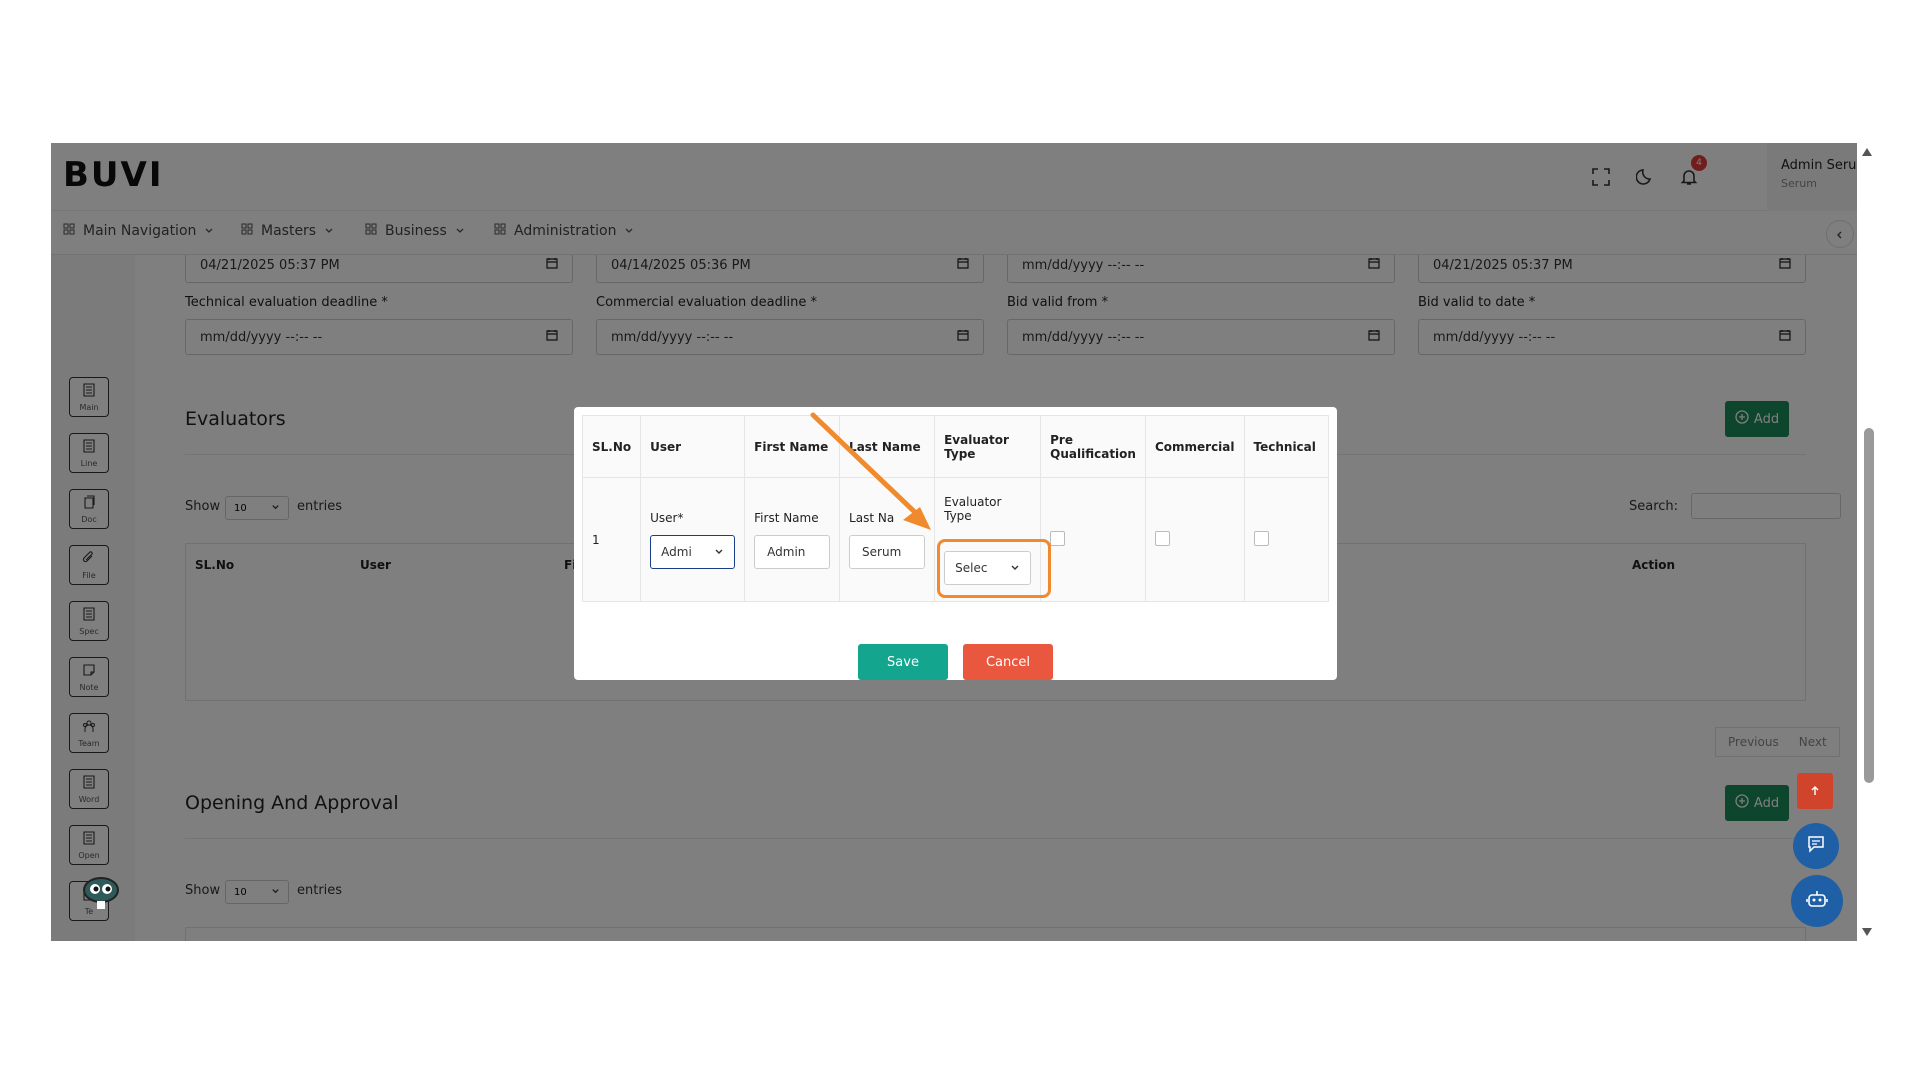 This screenshot has height=1080, width=1920. I want to click on annotation-arrow, so click(870, 471).